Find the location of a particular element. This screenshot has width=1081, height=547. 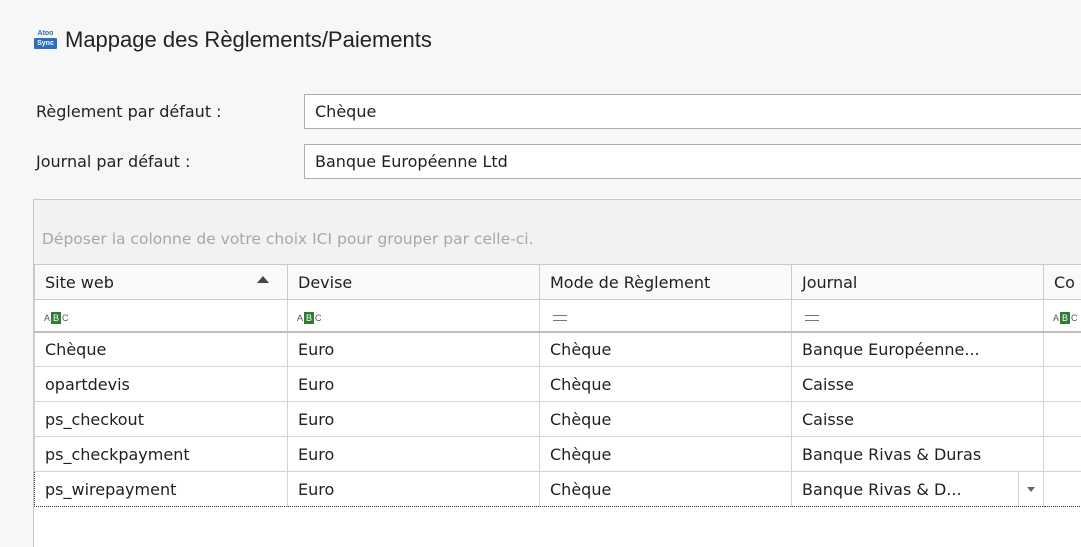

cell-site-web: opartdevis is located at coordinates (161, 384).